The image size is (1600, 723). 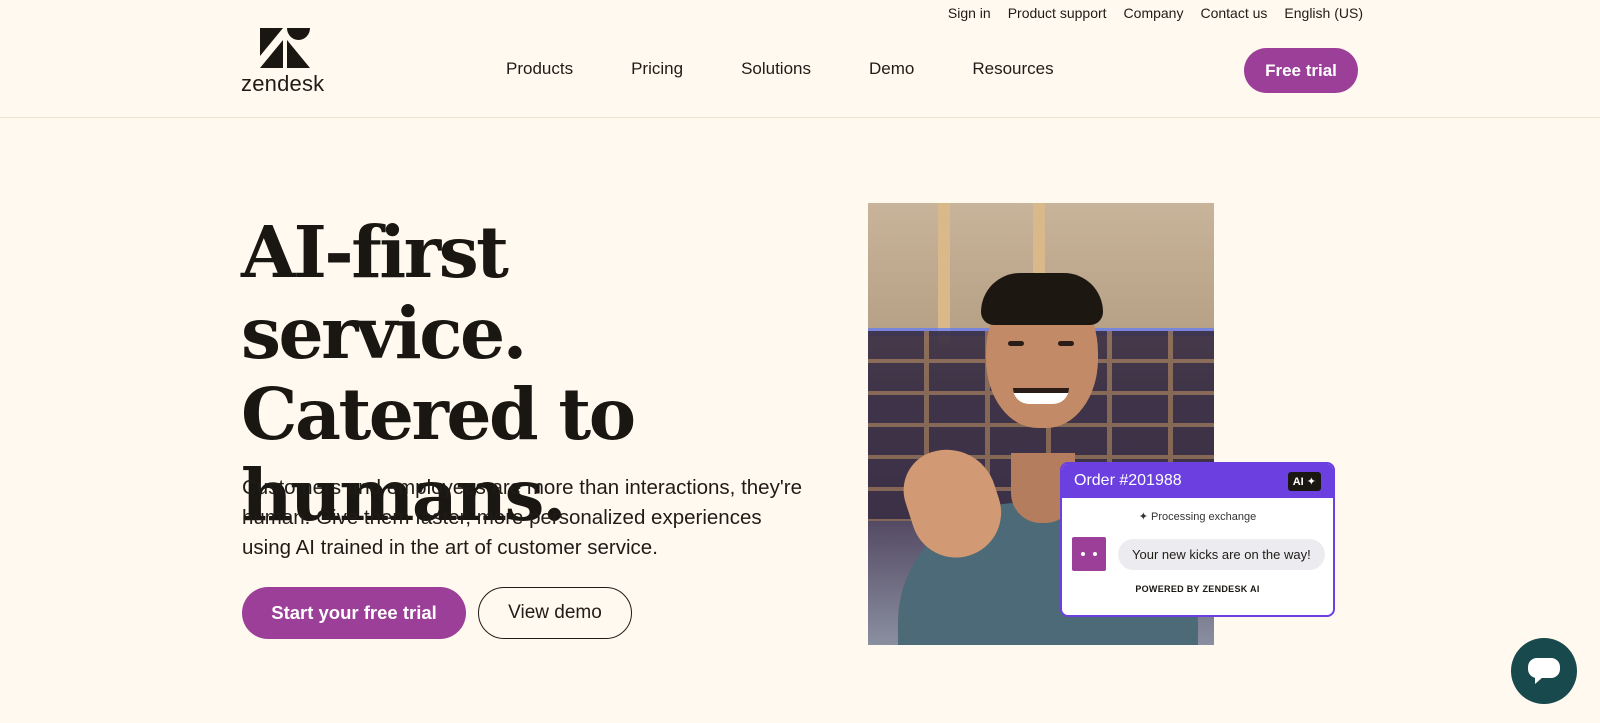 I want to click on logo-wordmark: zendesk, so click(x=283, y=83).